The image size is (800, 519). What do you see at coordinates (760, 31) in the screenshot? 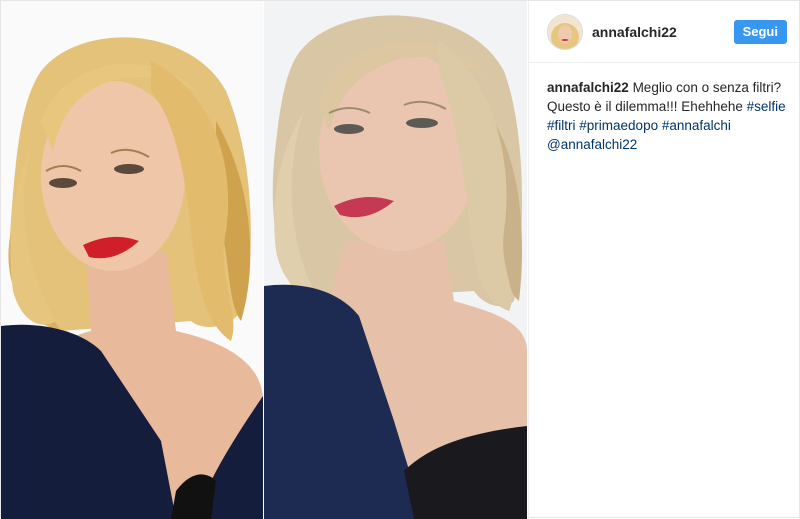
I see `follow-button: Segui` at bounding box center [760, 31].